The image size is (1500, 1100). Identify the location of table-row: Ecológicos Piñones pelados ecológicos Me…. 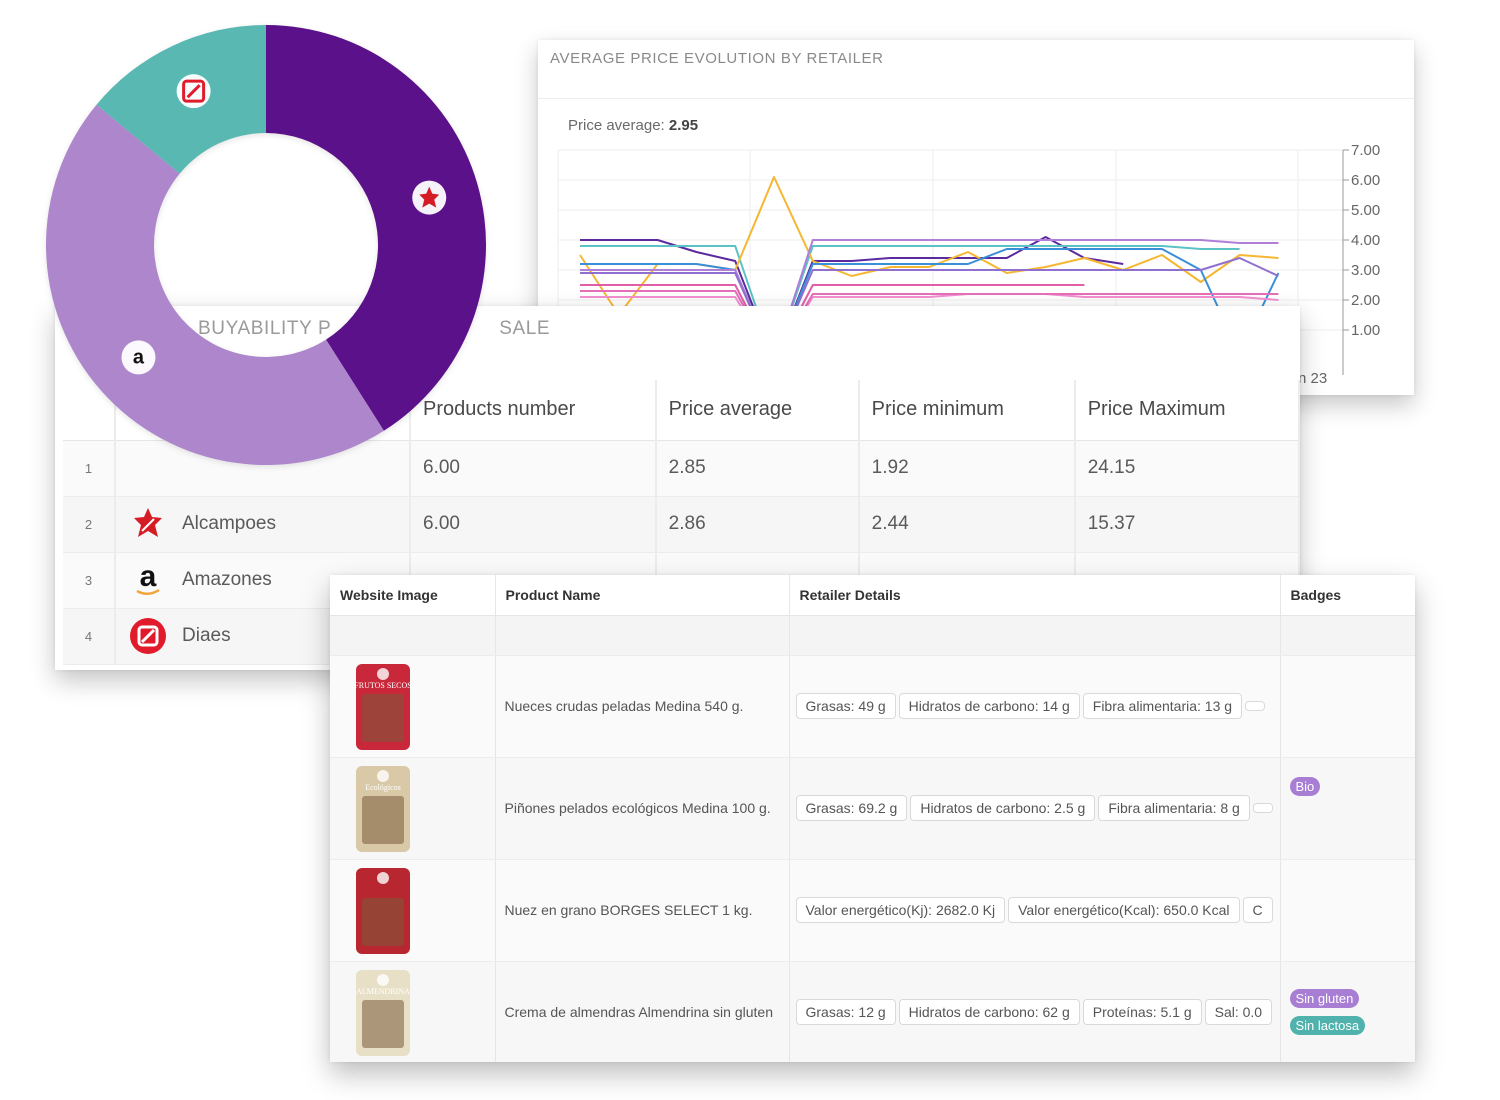
(872, 808).